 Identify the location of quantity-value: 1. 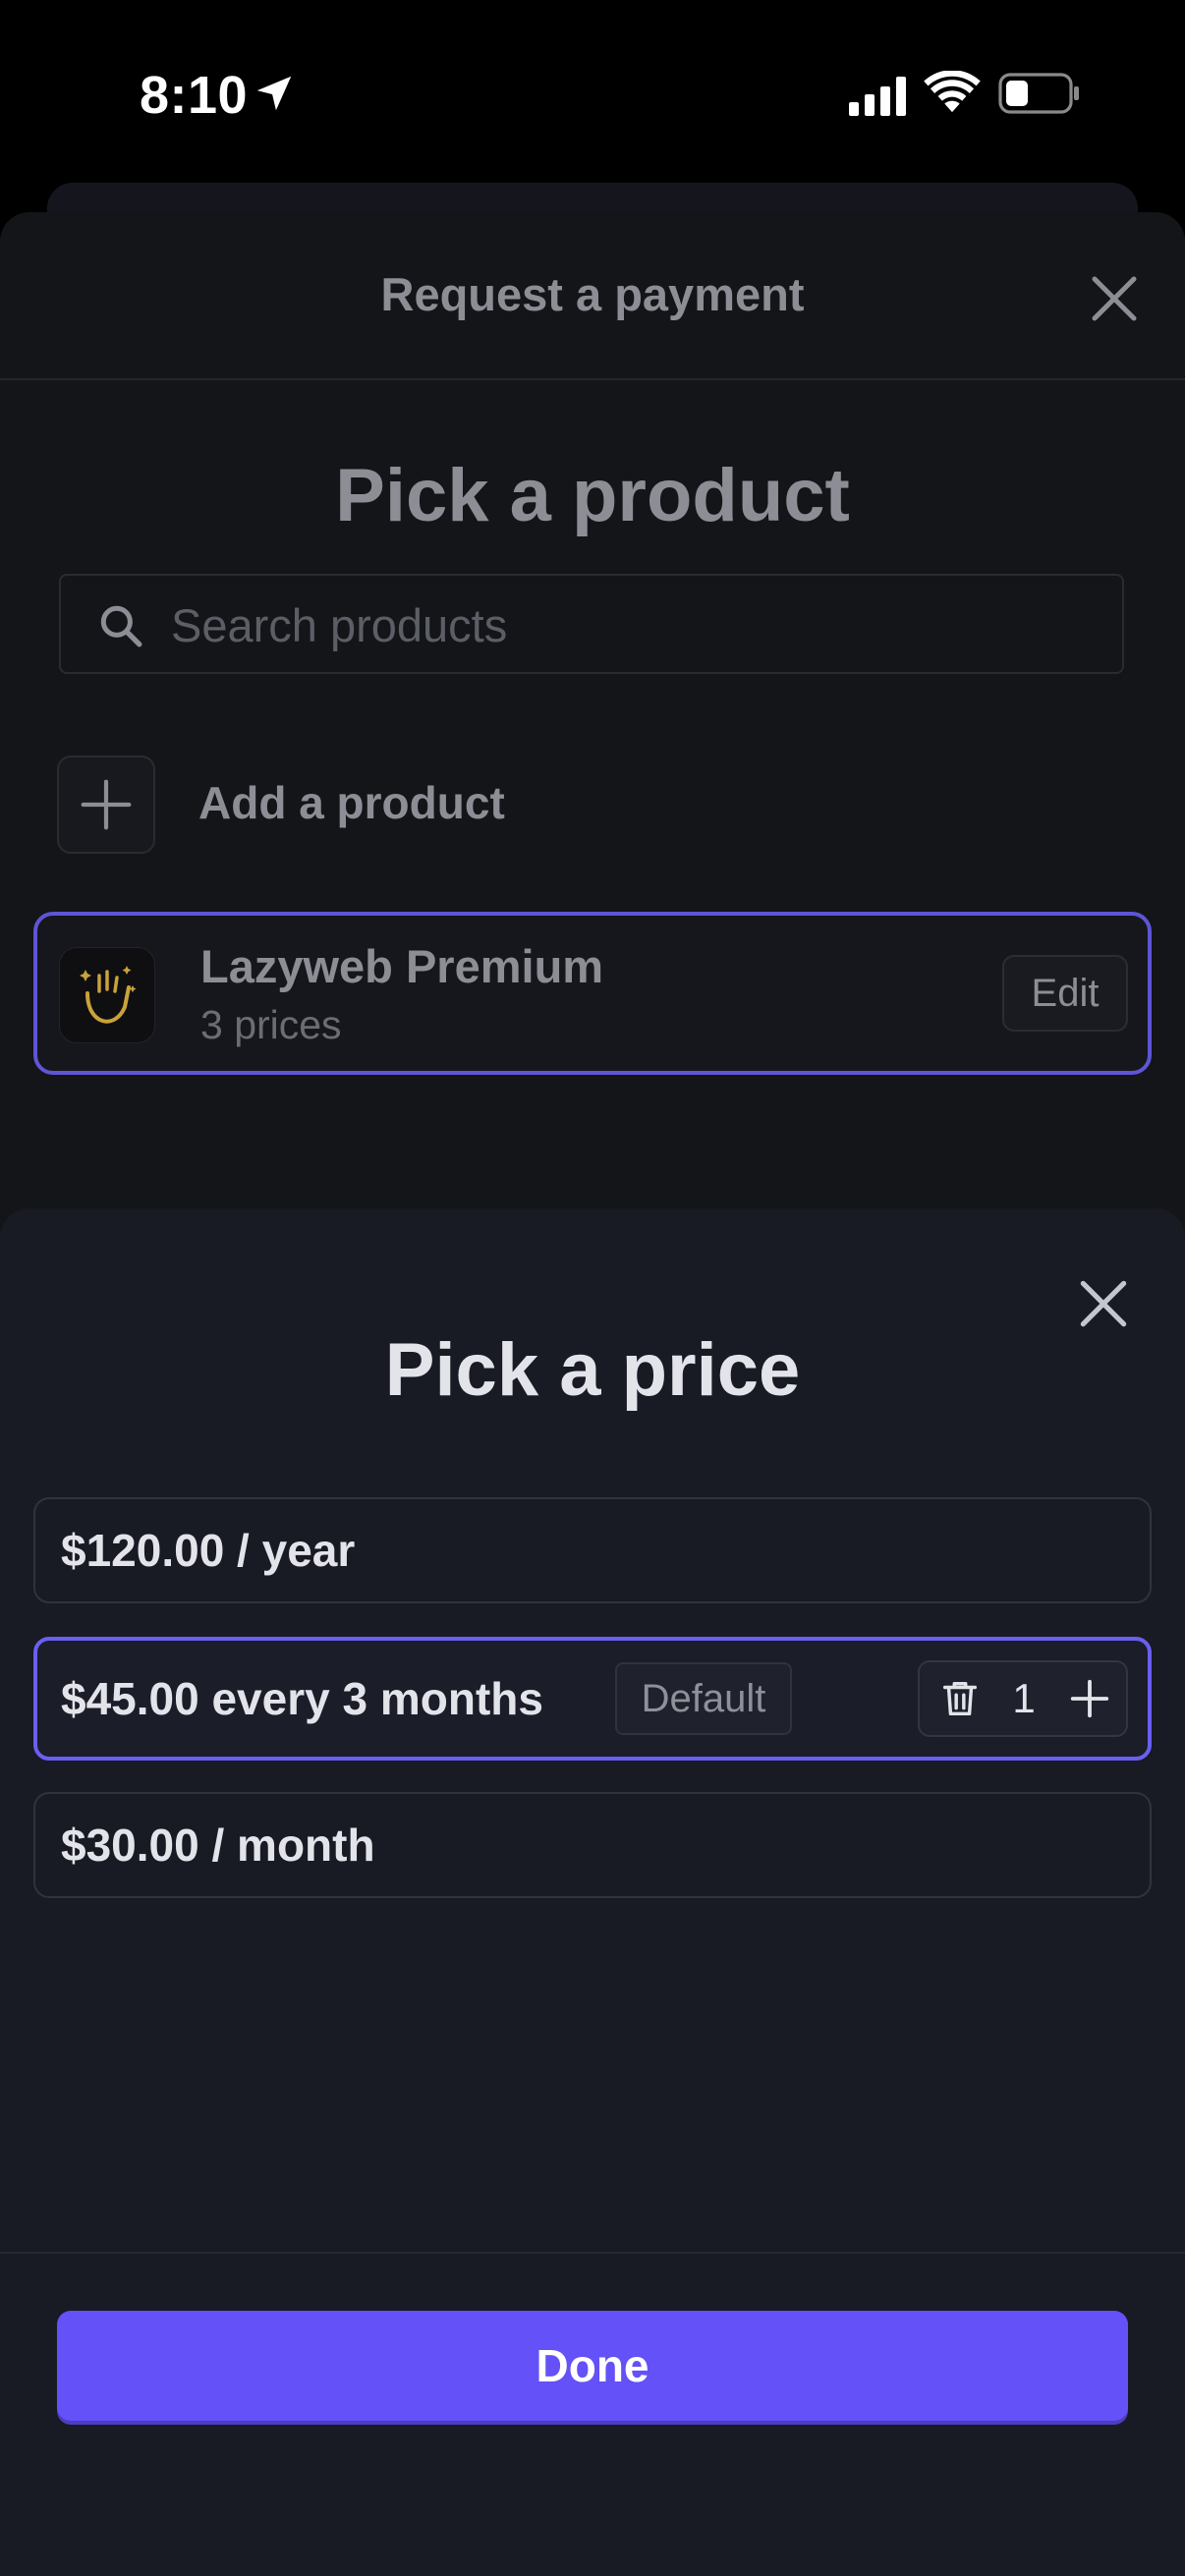
(1024, 1698).